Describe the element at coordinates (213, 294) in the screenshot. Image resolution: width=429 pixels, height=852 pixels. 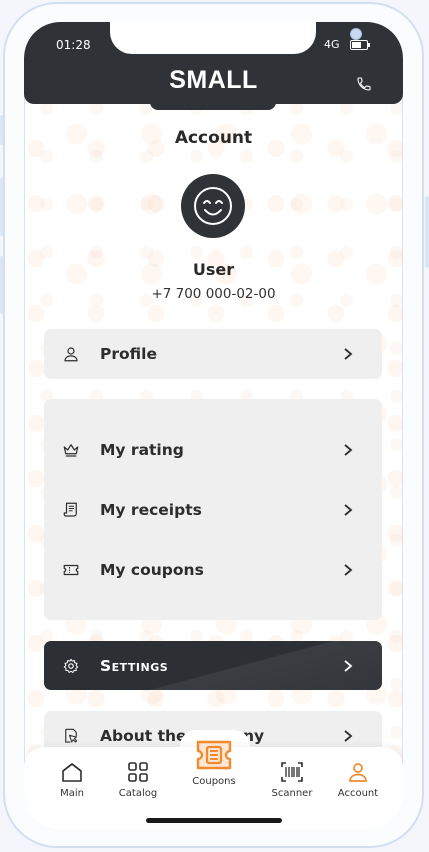
I see `user-phone: +7 700 000-02-00` at that location.